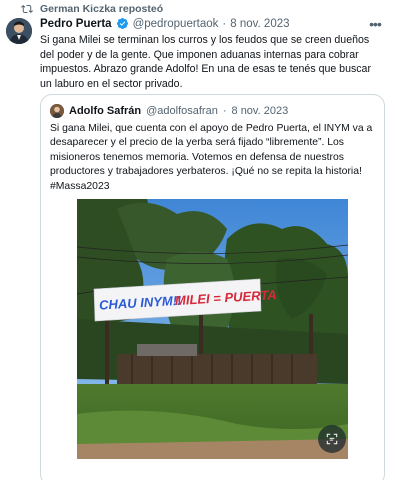 This screenshot has width=395, height=480. Describe the element at coordinates (176, 24) in the screenshot. I see `author-handle: @pedropuertaok` at that location.